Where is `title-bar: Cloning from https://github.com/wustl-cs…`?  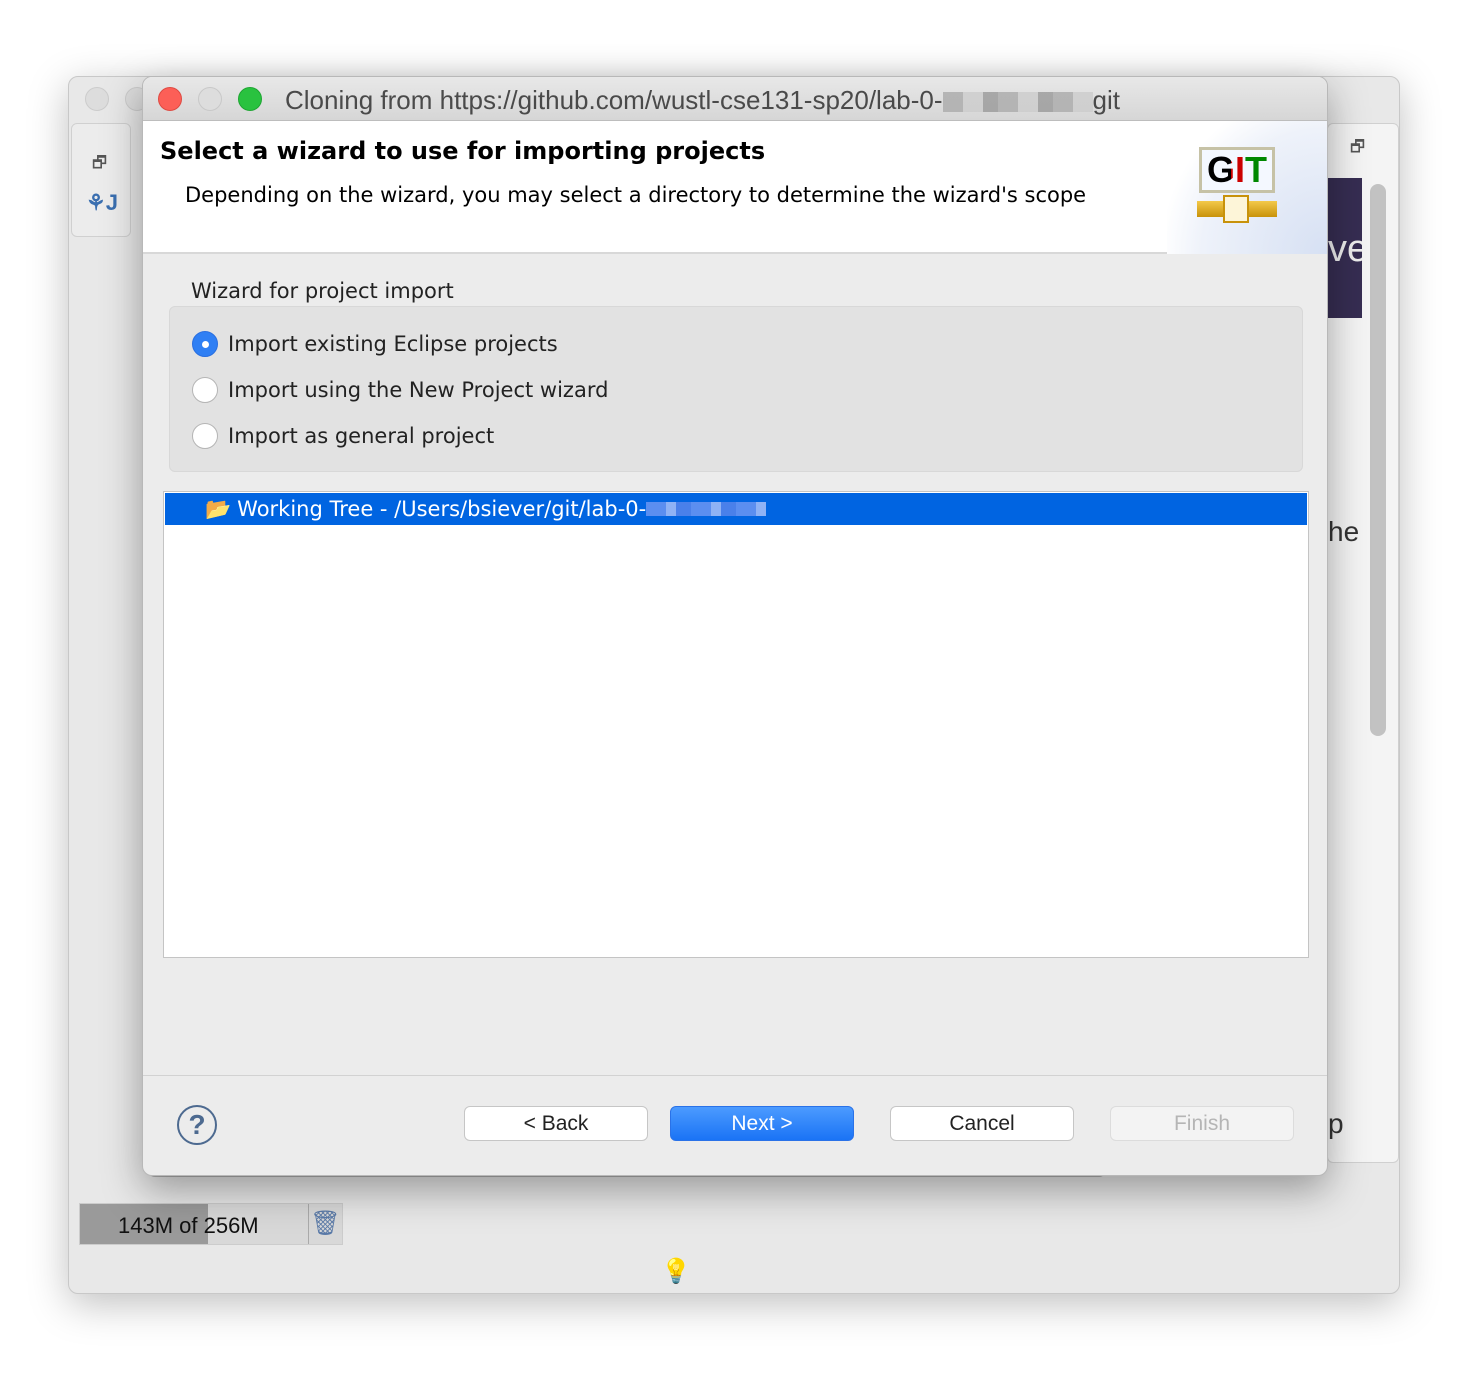
title-bar: Cloning from https://github.com/wustl-cs… is located at coordinates (735, 99).